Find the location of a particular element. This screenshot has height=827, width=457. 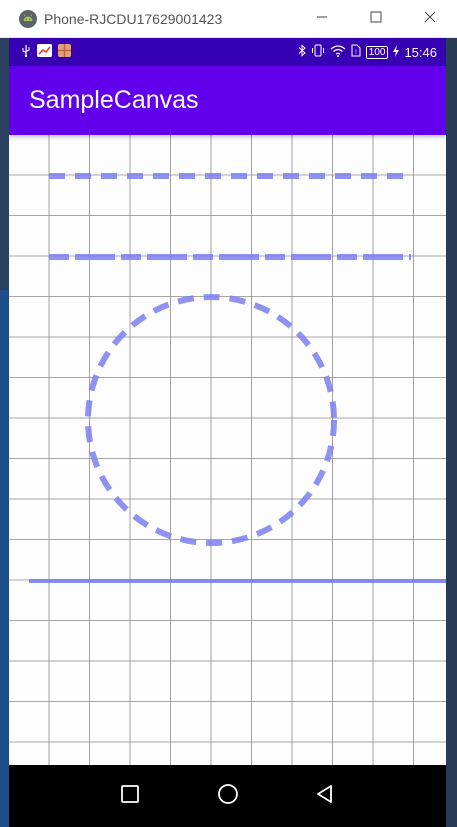

close-icon is located at coordinates (430, 19).